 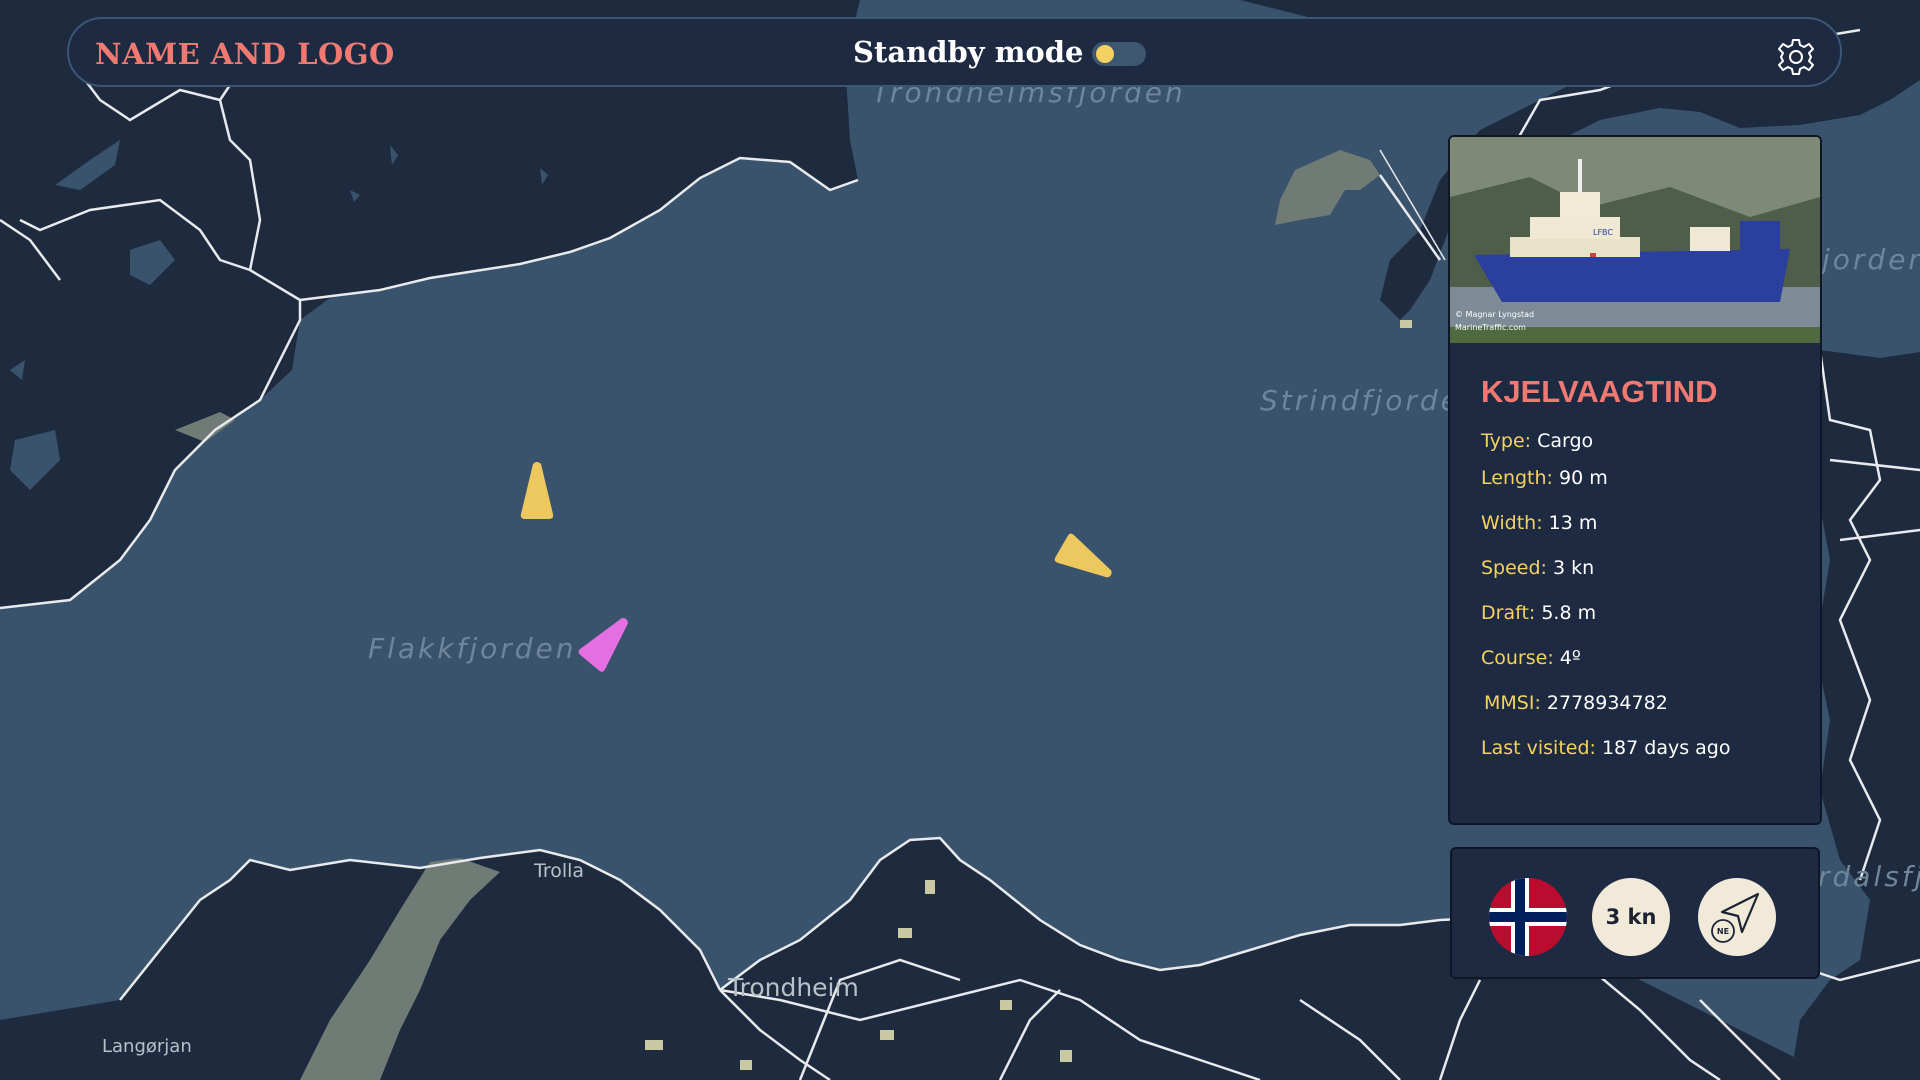 I want to click on vessel-field-length: Length: 90 m, so click(x=1544, y=478).